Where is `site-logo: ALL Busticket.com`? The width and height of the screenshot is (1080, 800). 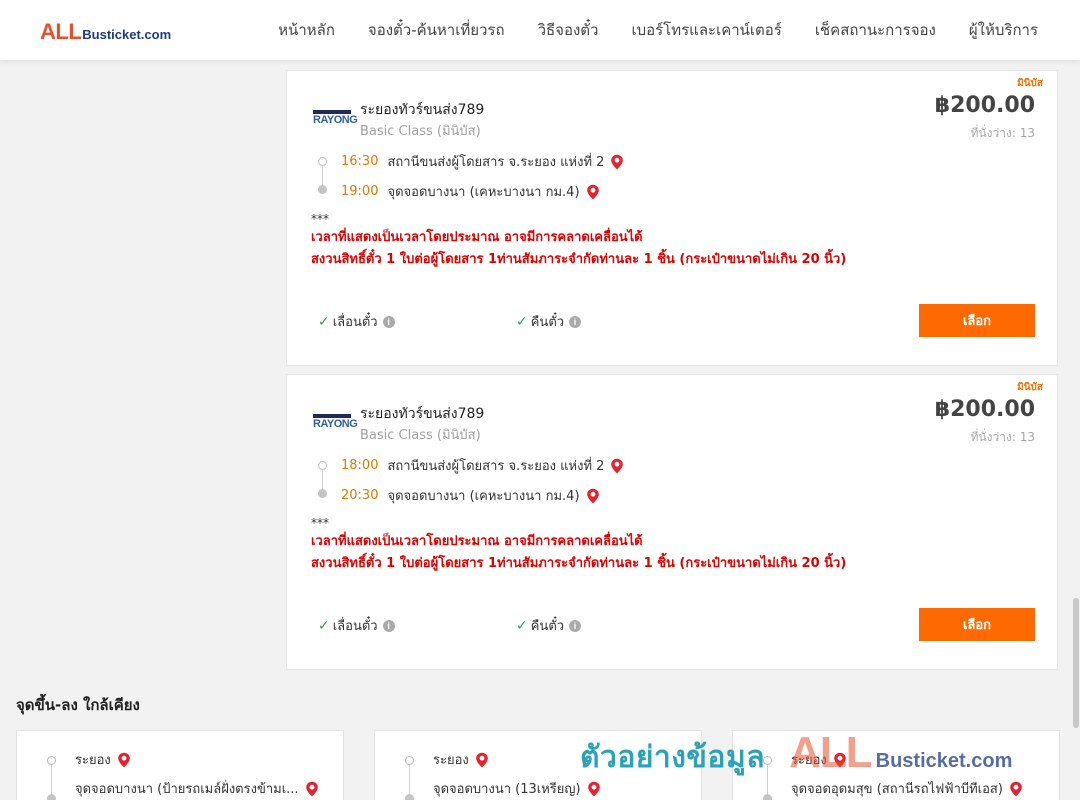 site-logo: ALL Busticket.com is located at coordinates (106, 31).